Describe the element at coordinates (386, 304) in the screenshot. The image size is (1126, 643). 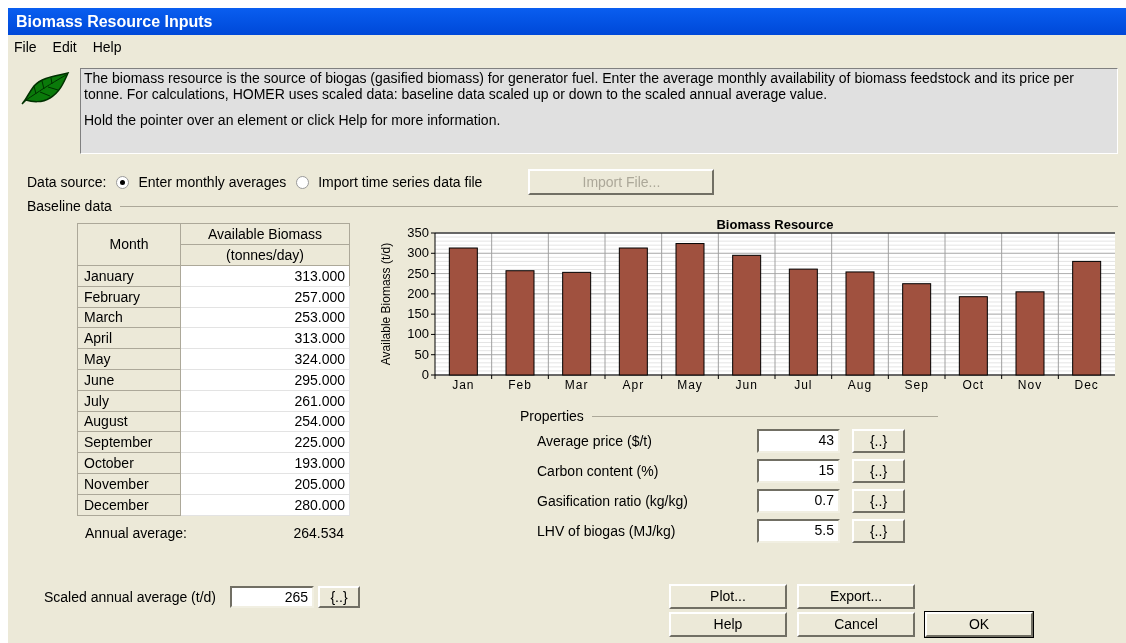
I see `y-axis-label: Available Biomass (t/d)` at that location.